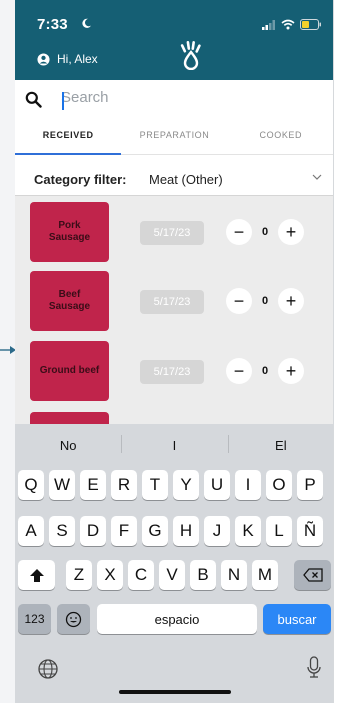 This screenshot has height=703, width=341. I want to click on keyboard-suggestions: No I El, so click(174, 445).